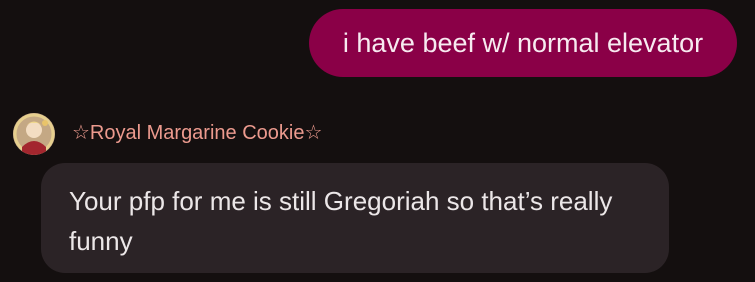 The height and width of the screenshot is (282, 755). I want to click on outgoing-message-bubble: i have beef w/ normal elevator, so click(523, 43).